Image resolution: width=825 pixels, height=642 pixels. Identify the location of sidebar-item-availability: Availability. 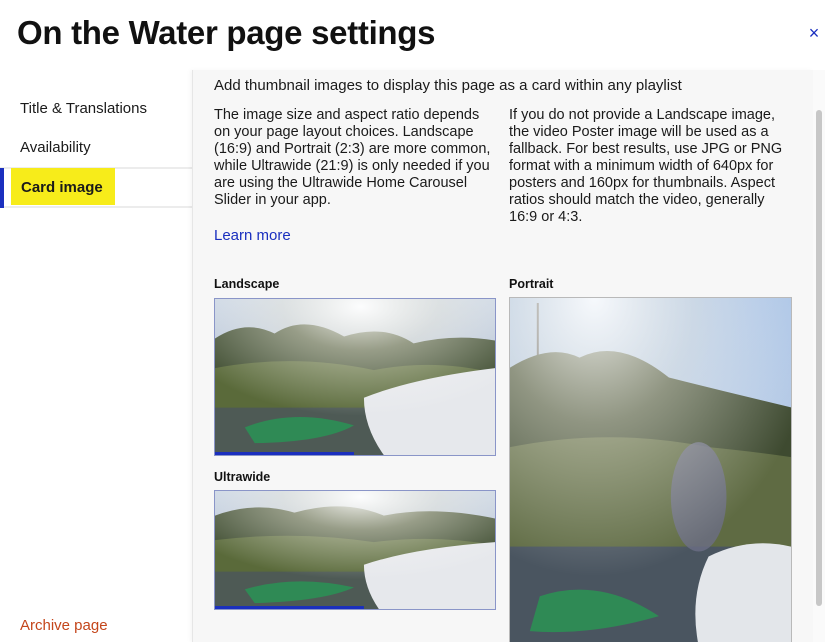
(96, 149).